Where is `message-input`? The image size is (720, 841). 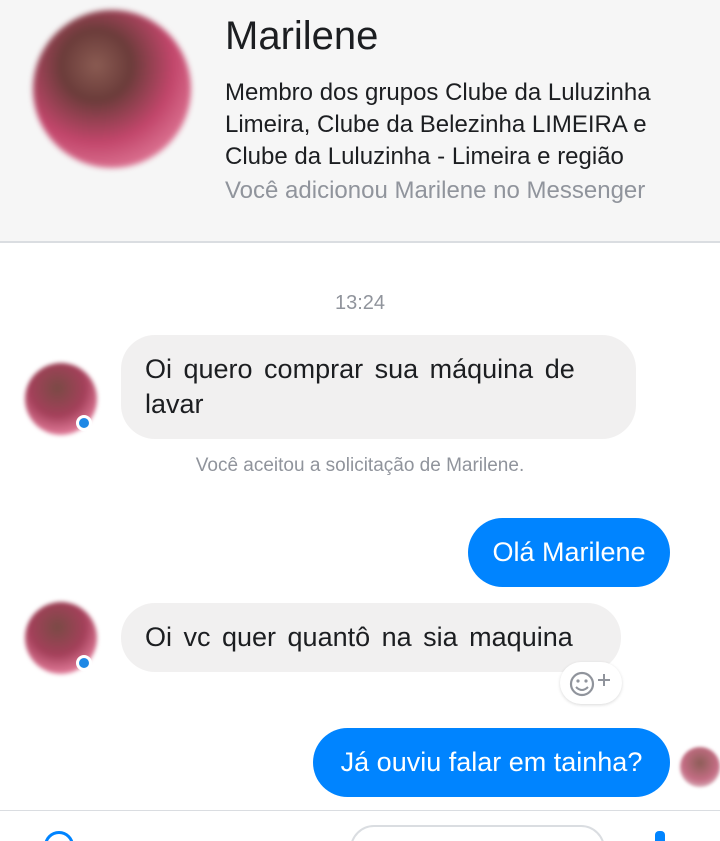
message-input is located at coordinates (477, 833).